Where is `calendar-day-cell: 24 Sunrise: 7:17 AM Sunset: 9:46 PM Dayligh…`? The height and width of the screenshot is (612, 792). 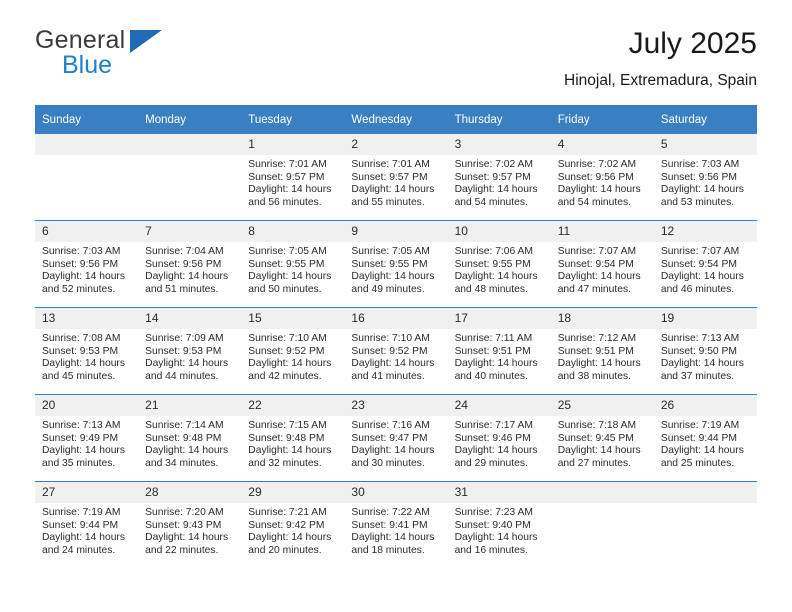
calendar-day-cell: 24 Sunrise: 7:17 AM Sunset: 9:46 PM Dayligh… is located at coordinates (499, 438).